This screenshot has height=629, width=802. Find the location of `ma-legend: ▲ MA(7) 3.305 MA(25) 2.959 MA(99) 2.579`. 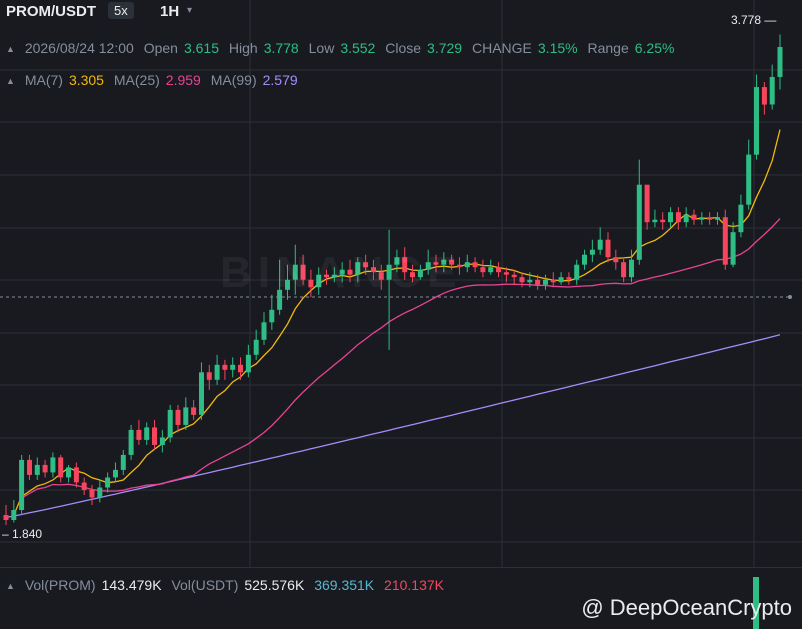

ma-legend: ▲ MA(7) 3.305 MA(25) 2.959 MA(99) 2.579 is located at coordinates (155, 80).